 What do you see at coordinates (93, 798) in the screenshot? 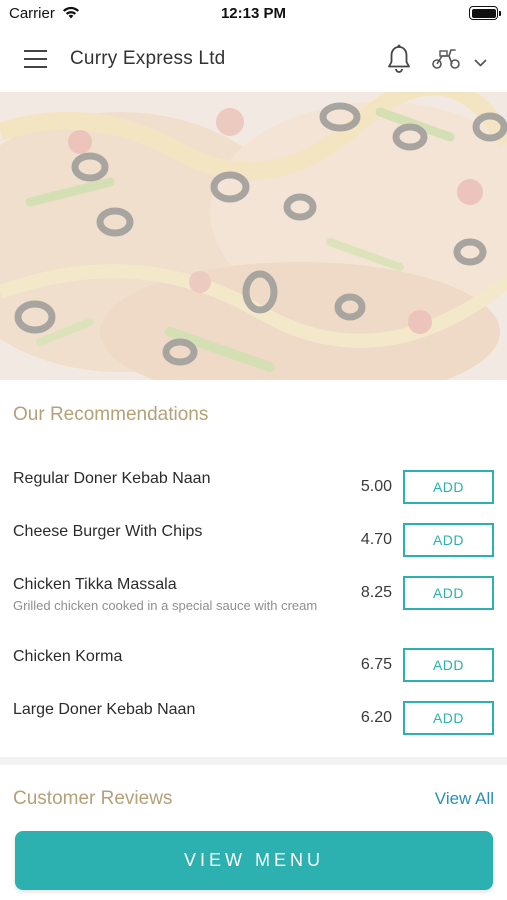
I see `reviews-title: Customer Reviews` at bounding box center [93, 798].